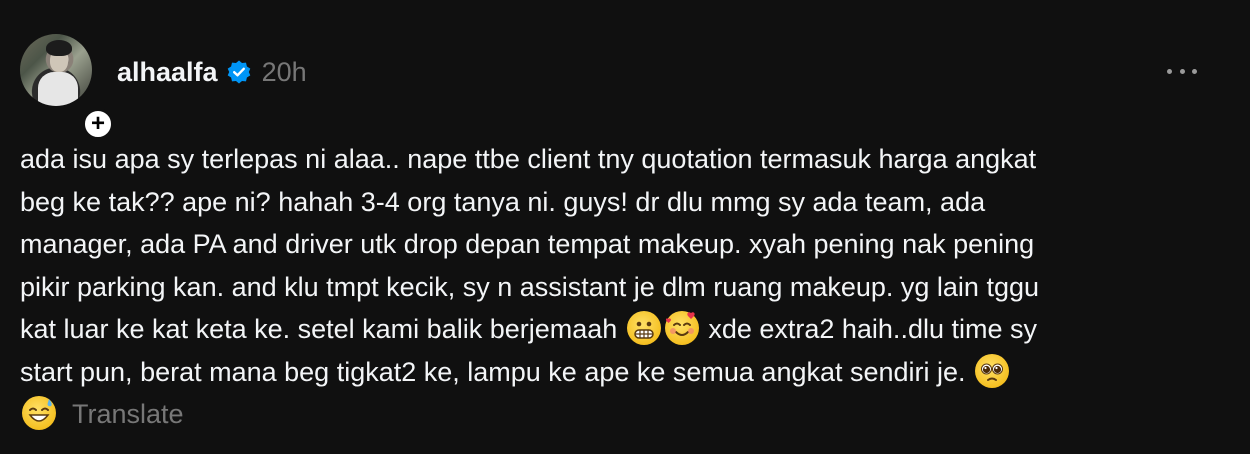  What do you see at coordinates (1182, 71) in the screenshot?
I see `more-options-icon` at bounding box center [1182, 71].